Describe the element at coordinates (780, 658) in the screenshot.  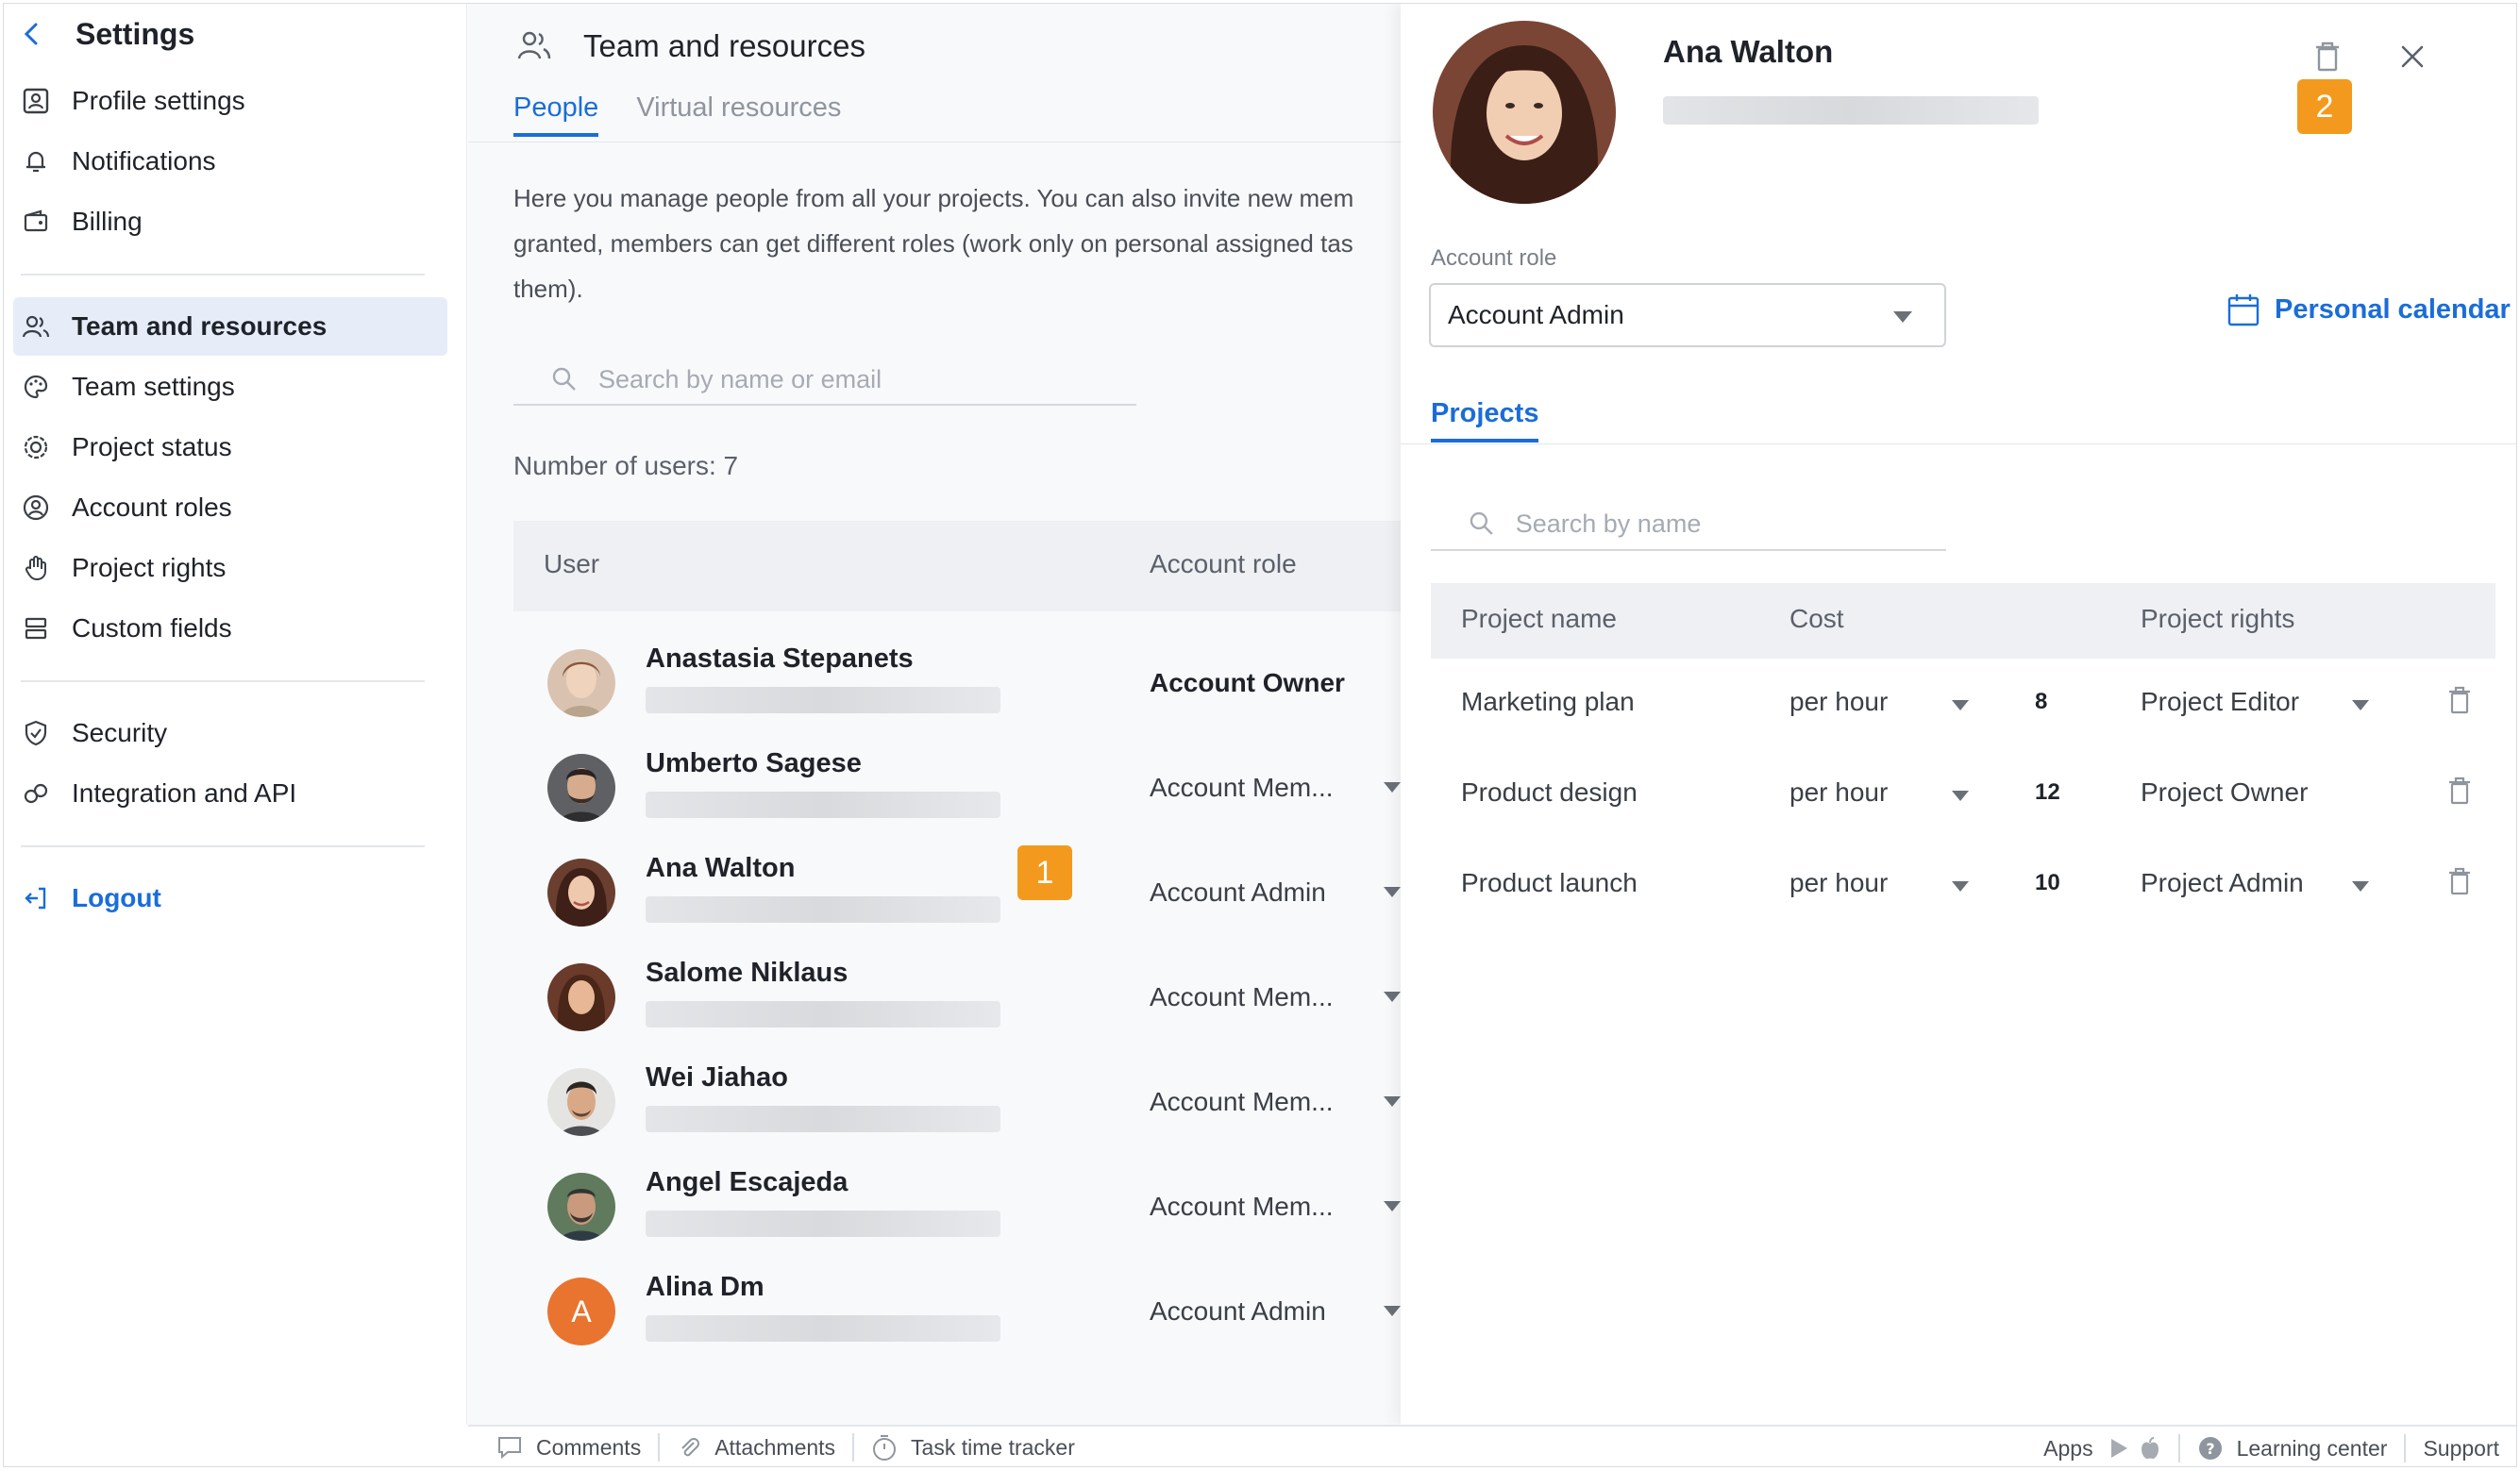
I see `user-name: Anastasia Stepanets` at that location.